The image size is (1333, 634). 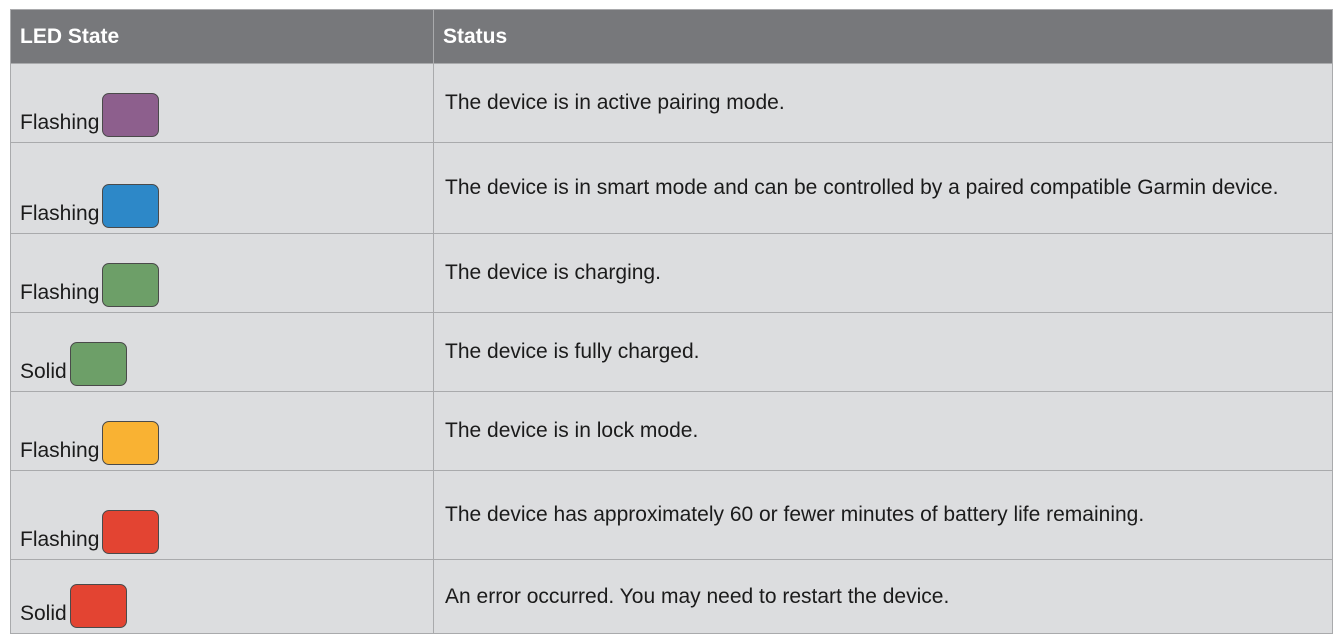 I want to click on status-text: The device is in lock mode., so click(x=883, y=431).